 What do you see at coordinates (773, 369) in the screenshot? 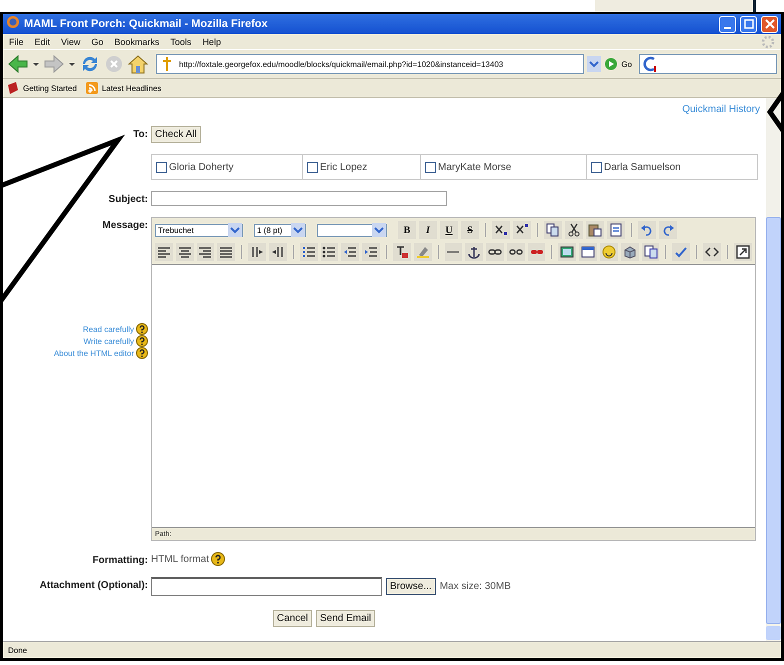
I see `scrollbar` at bounding box center [773, 369].